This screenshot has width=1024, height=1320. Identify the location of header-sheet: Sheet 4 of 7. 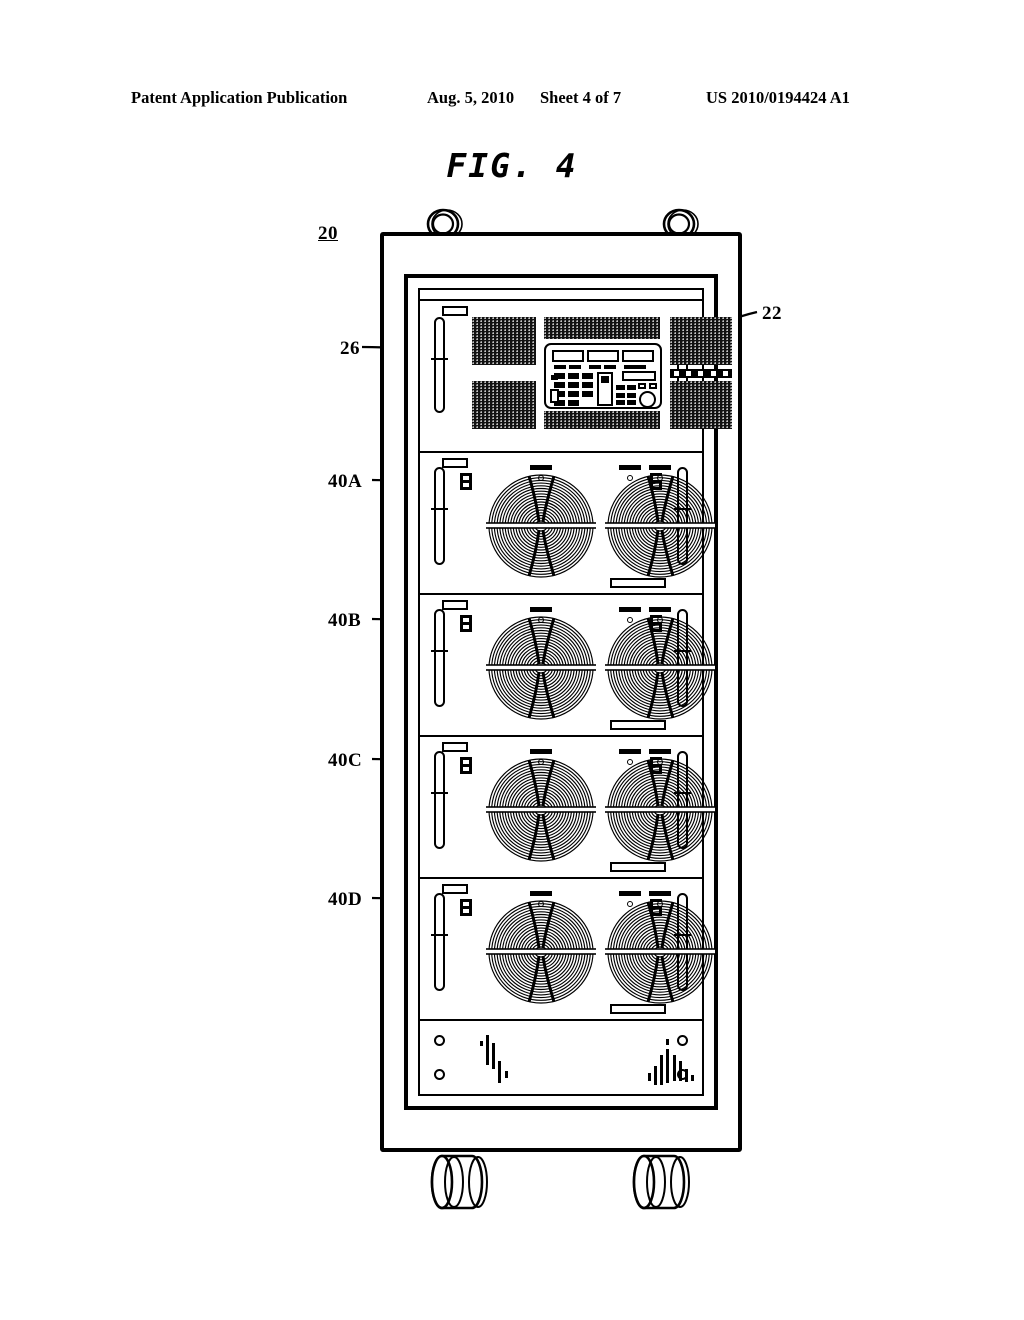
(581, 97).